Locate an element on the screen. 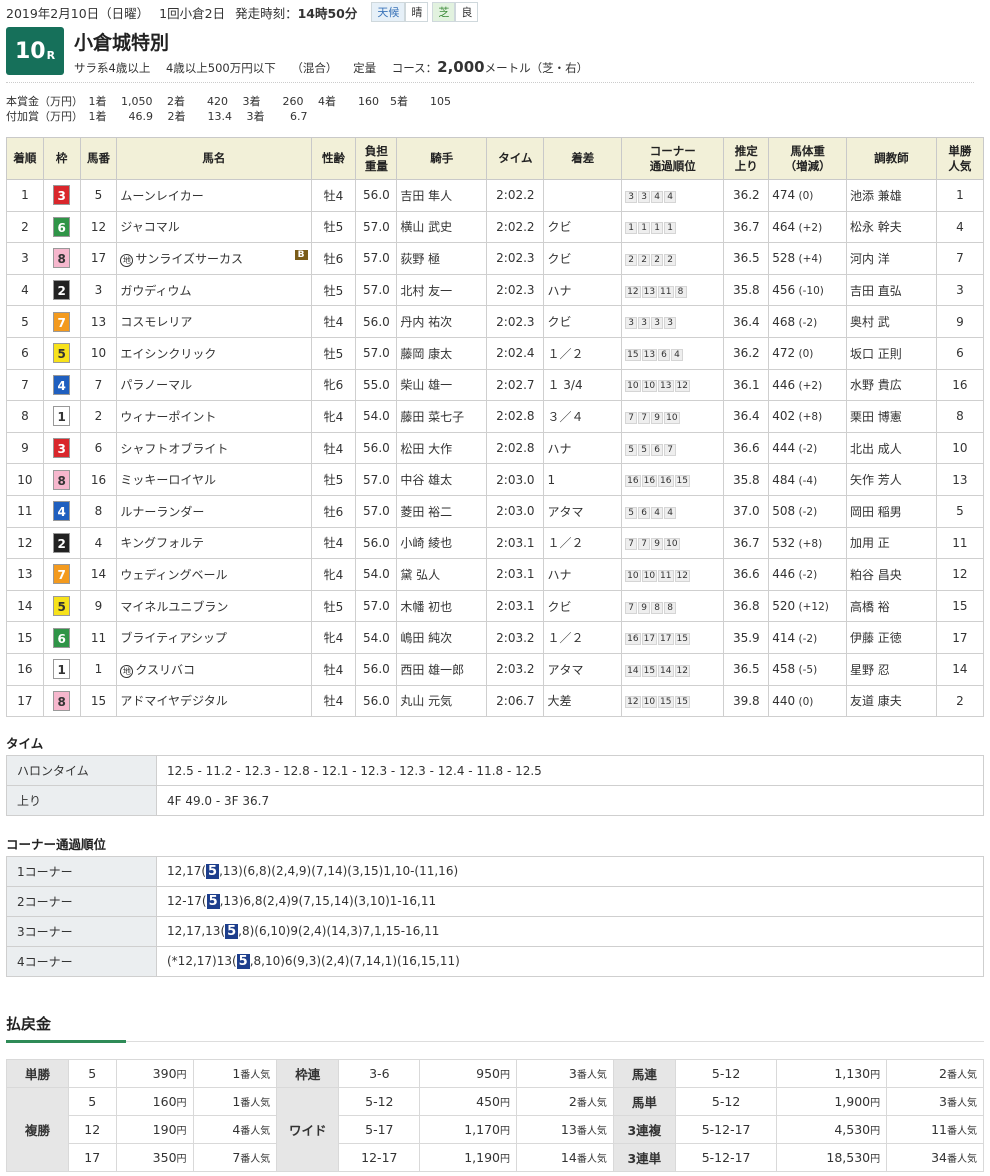  payout-amount: 350円 is located at coordinates (154, 1157).